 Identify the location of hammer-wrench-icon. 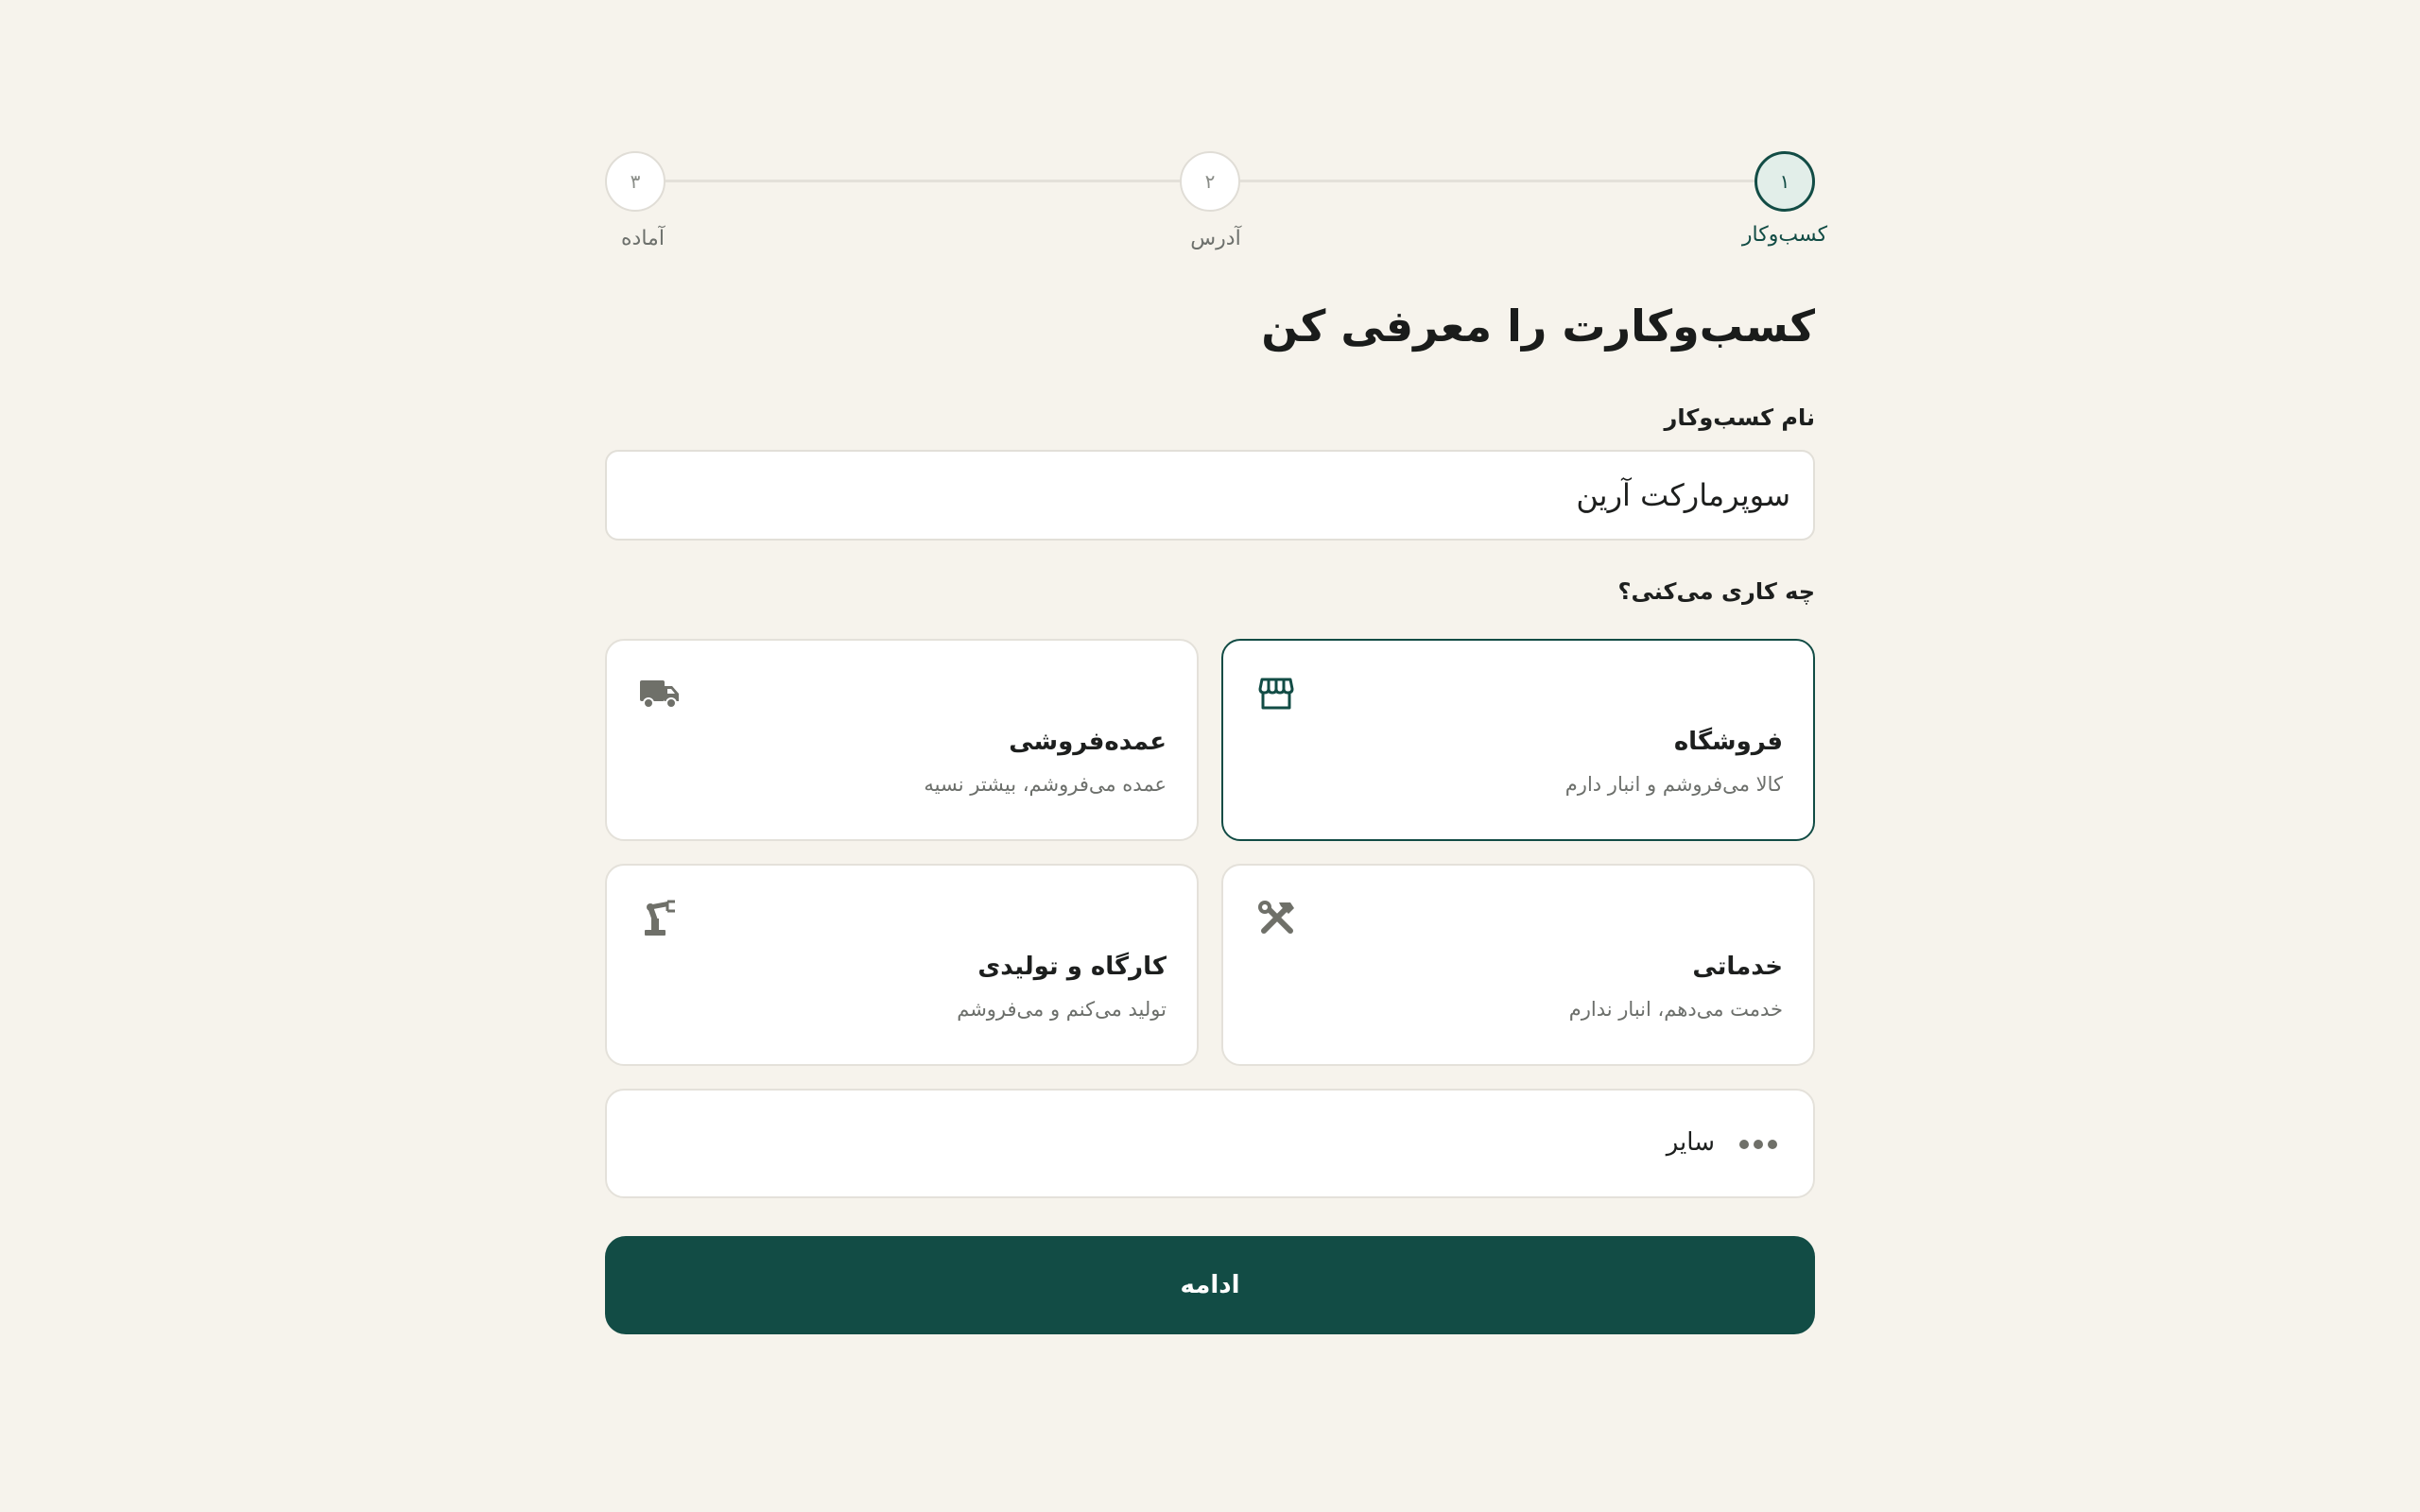
(1276, 918).